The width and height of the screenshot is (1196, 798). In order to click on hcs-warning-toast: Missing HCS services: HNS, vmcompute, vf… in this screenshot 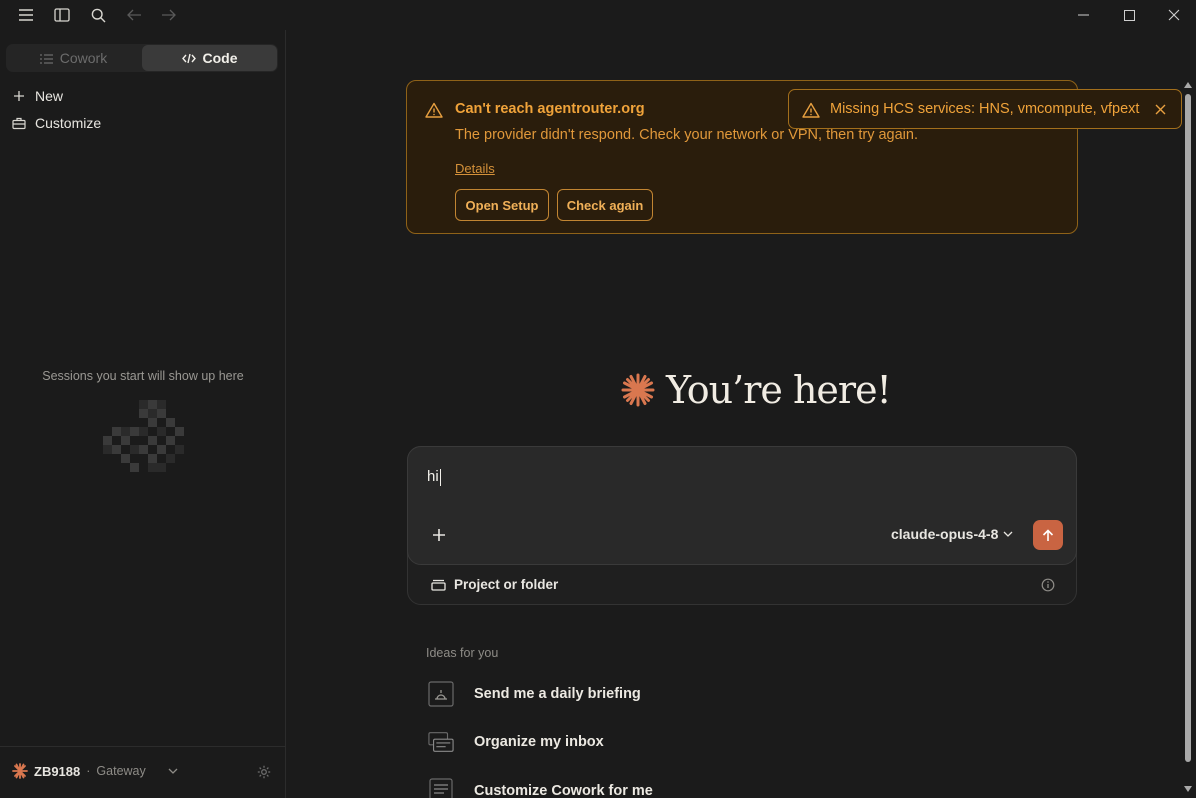, I will do `click(985, 109)`.